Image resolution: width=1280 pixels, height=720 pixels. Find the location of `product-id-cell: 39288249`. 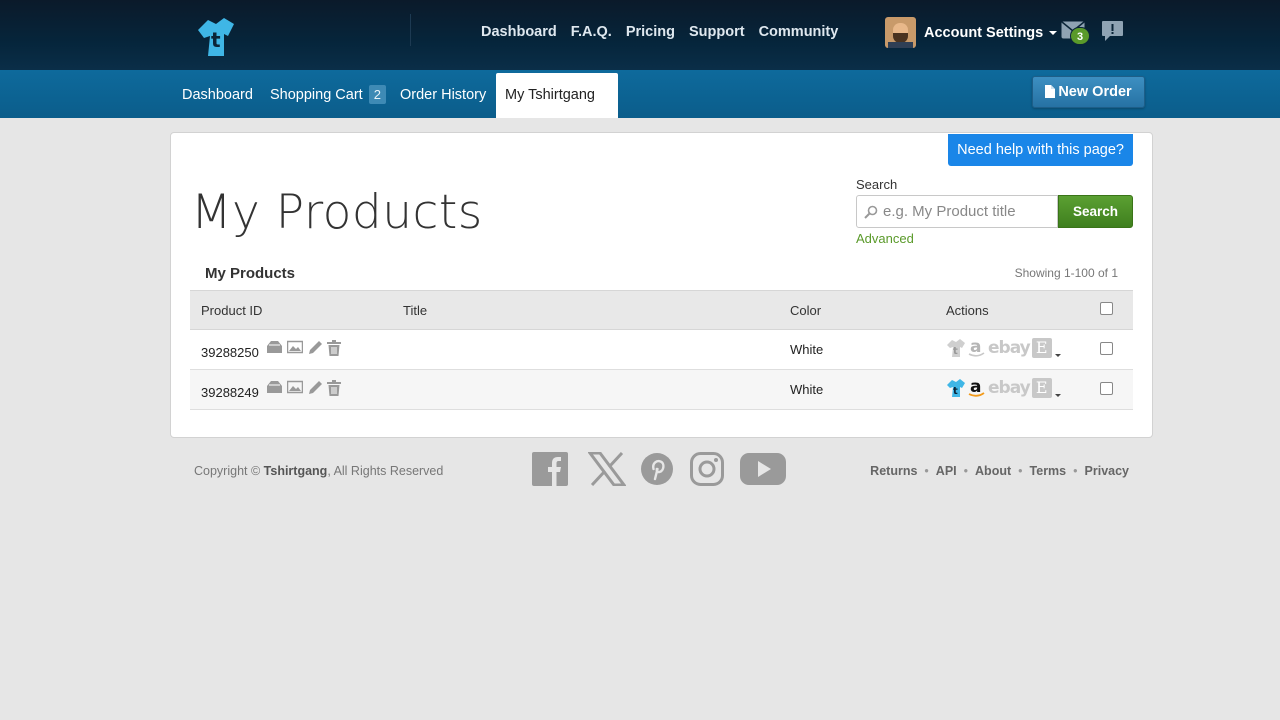

product-id-cell: 39288249 is located at coordinates (291, 389).